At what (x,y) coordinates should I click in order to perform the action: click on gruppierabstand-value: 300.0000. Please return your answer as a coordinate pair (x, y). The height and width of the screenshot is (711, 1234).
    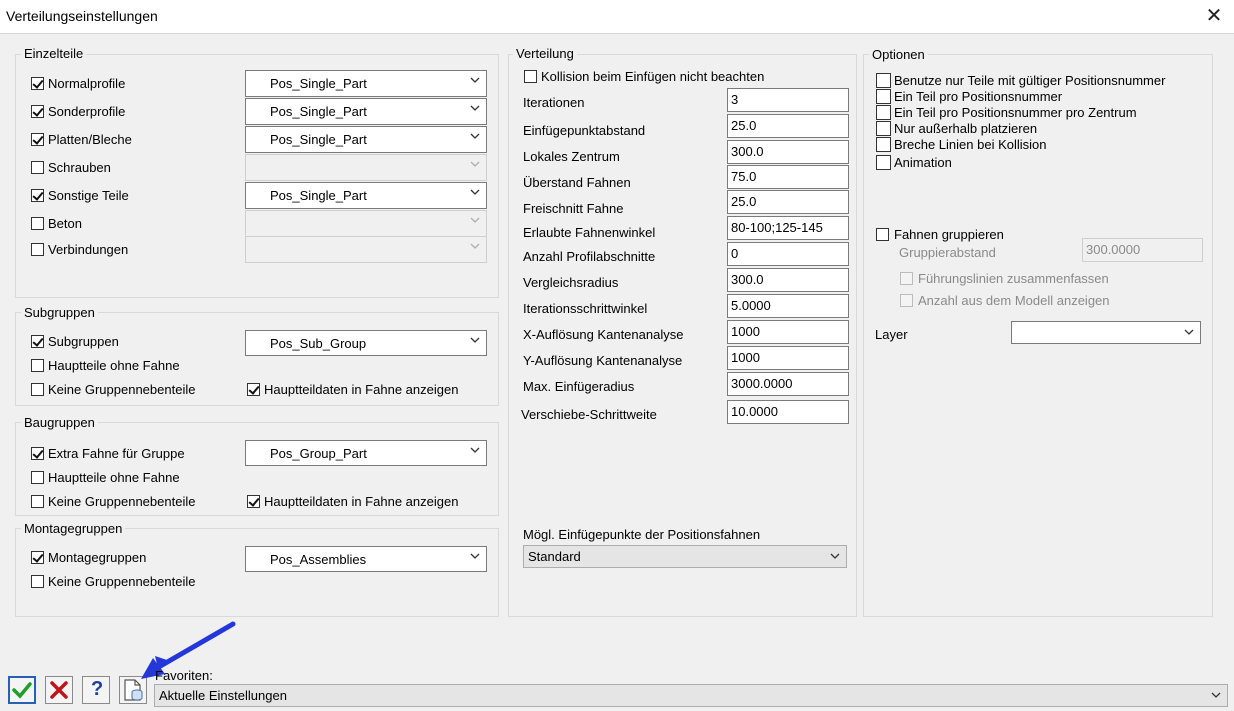
    Looking at the image, I should click on (1113, 249).